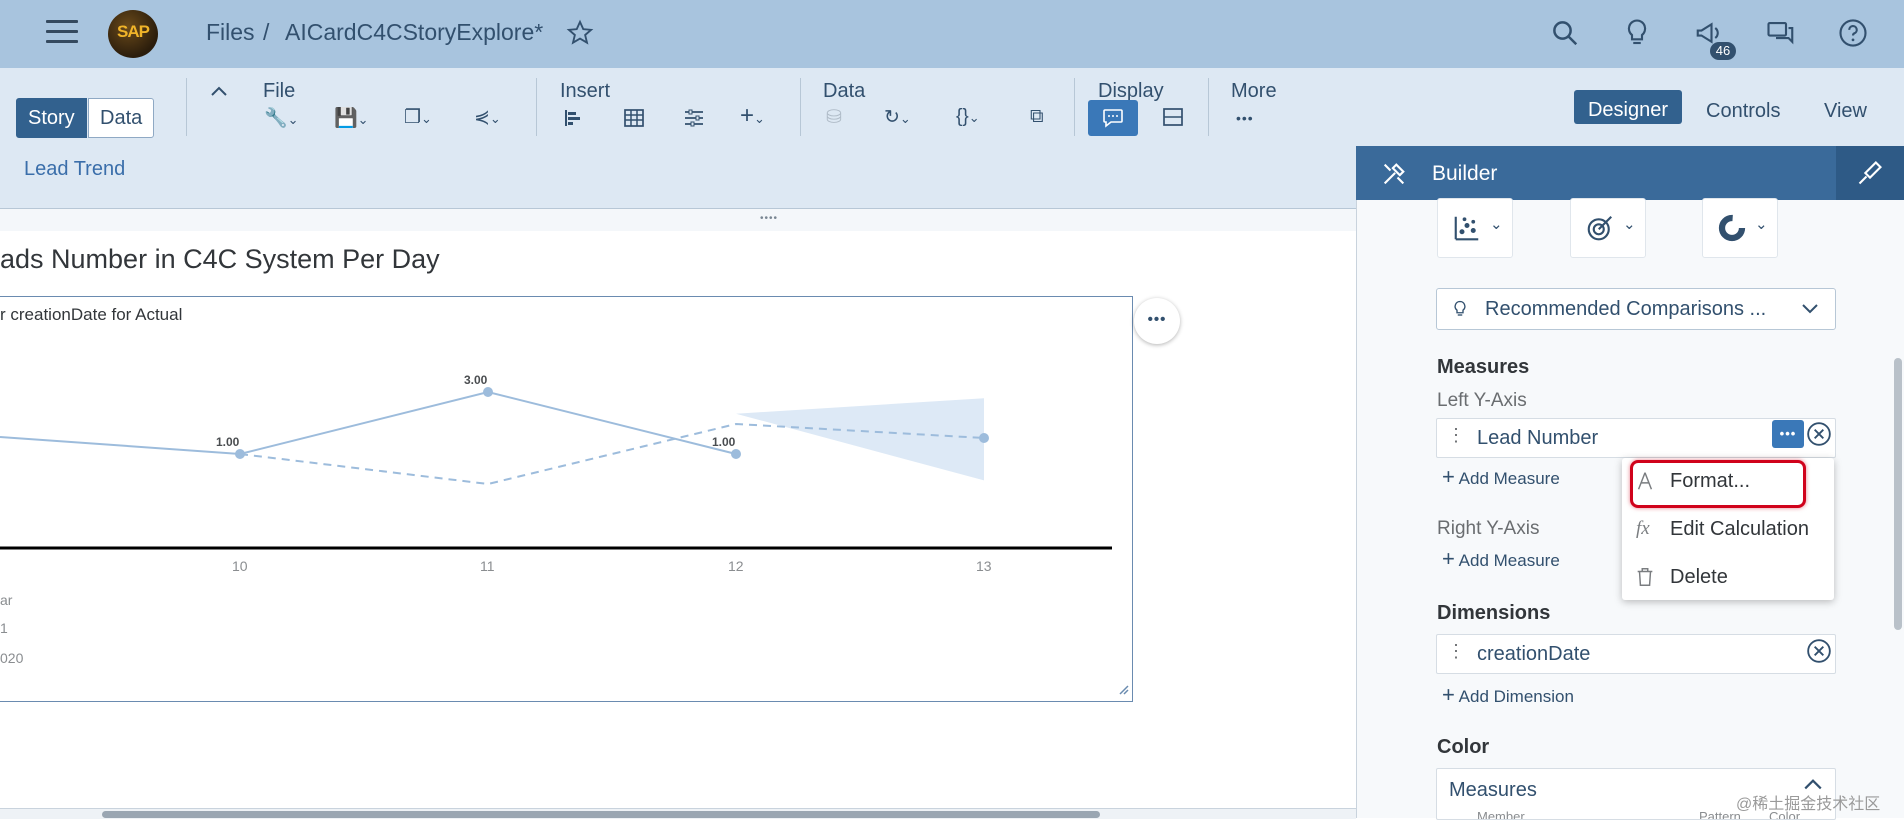 The image size is (1904, 820). Describe the element at coordinates (74, 169) in the screenshot. I see `page-tab-lead-trend: Lead Trend` at that location.